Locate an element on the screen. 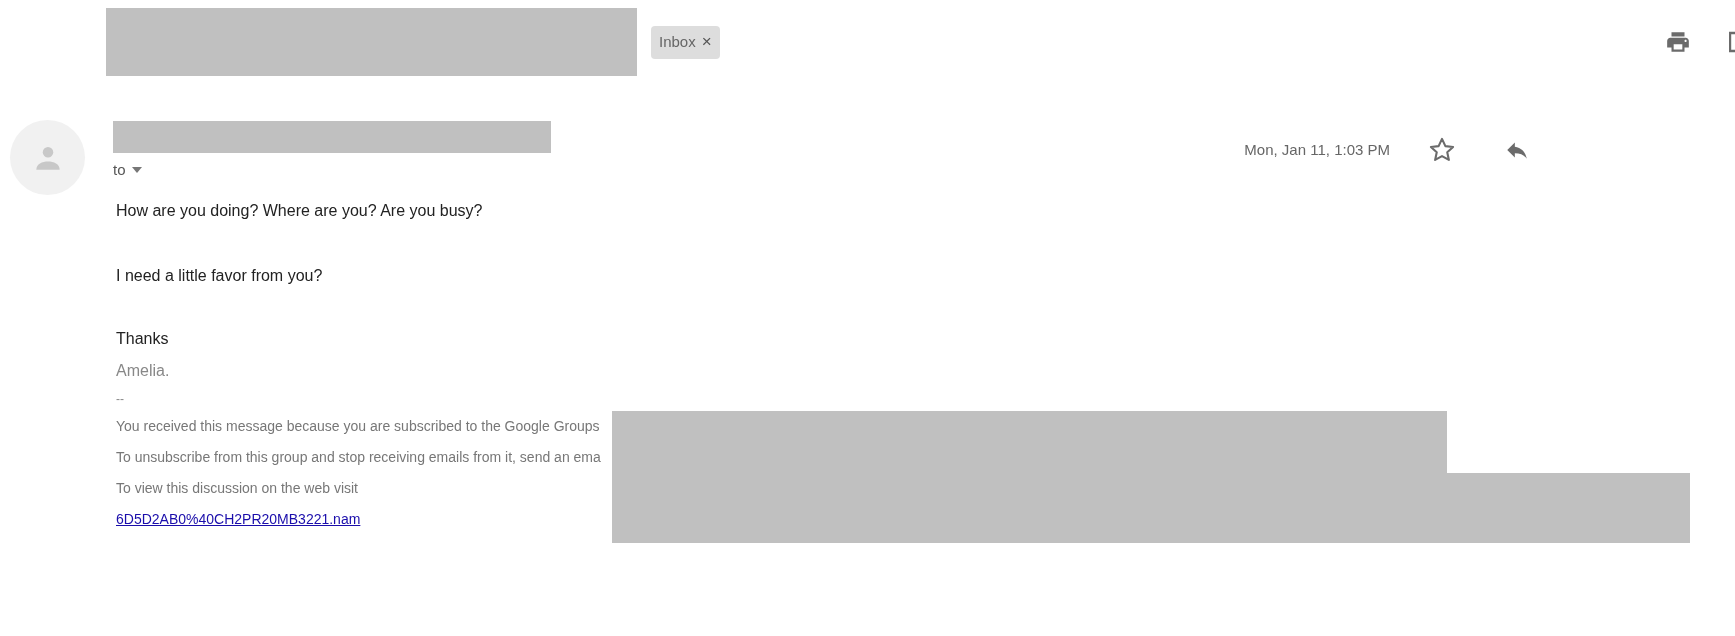  window-icon is located at coordinates (1732, 42).